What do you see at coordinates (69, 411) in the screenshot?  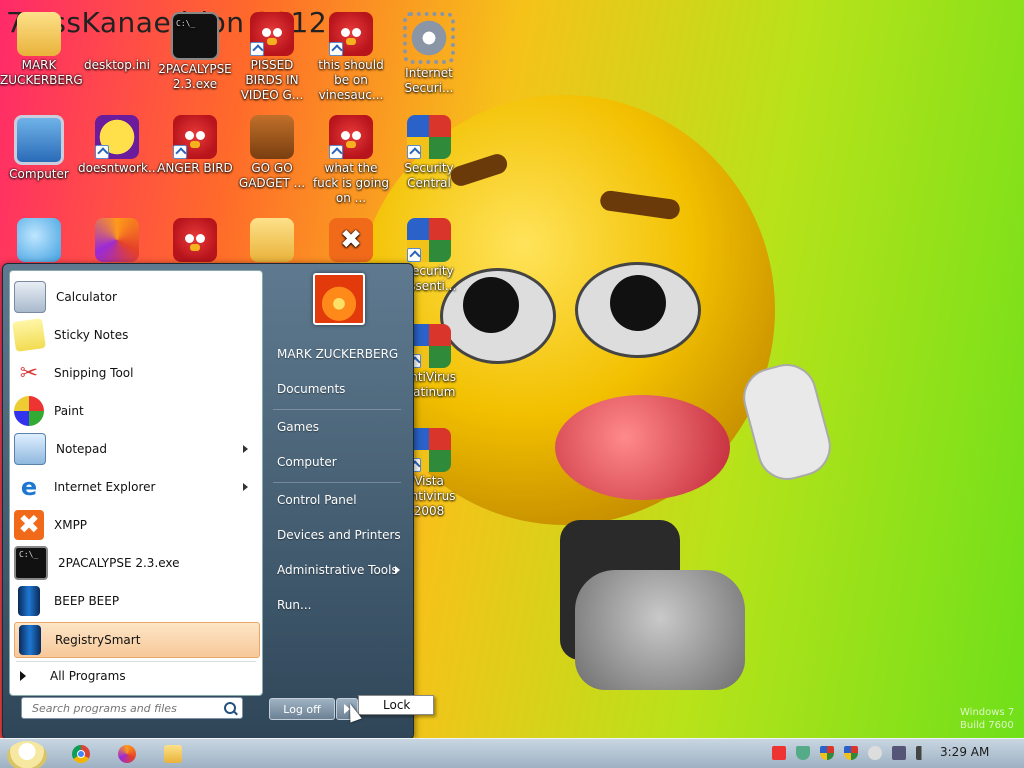 I see `start-item-label: Paint` at bounding box center [69, 411].